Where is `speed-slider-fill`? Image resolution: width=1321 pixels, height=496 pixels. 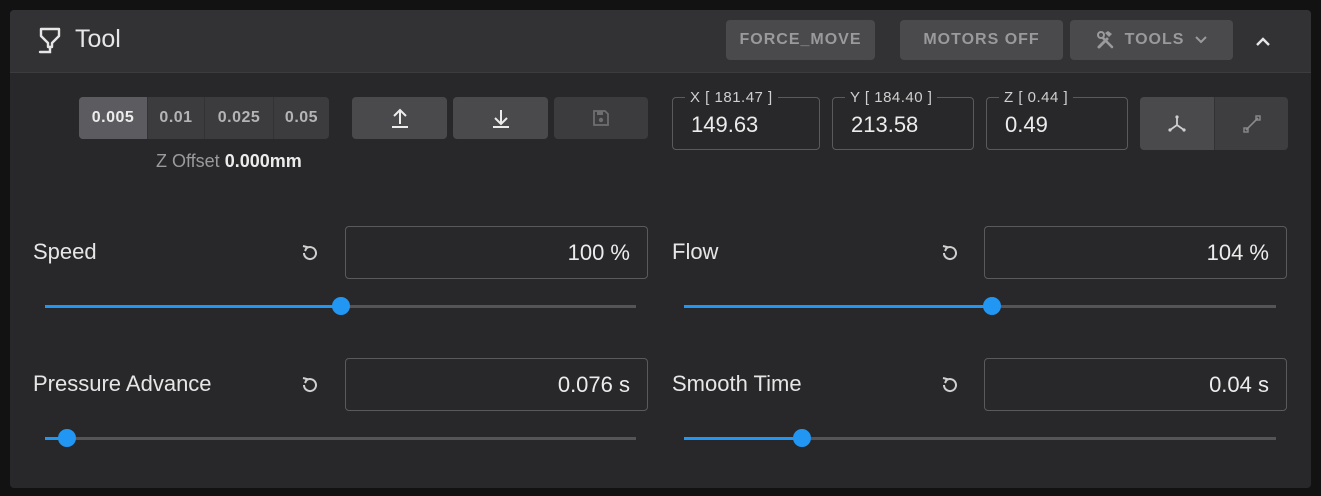 speed-slider-fill is located at coordinates (193, 306).